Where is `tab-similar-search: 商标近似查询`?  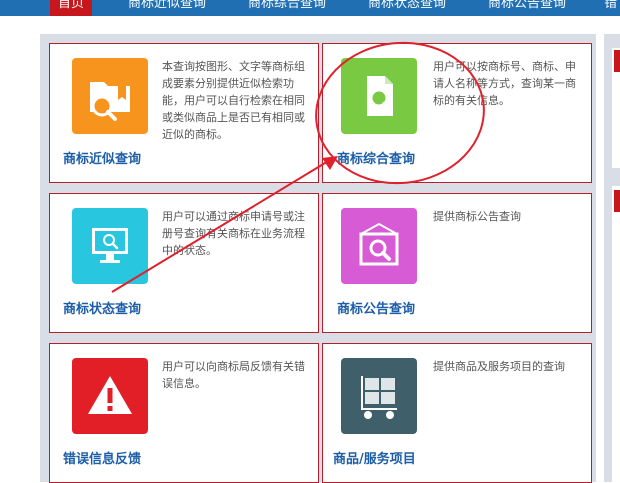 tab-similar-search: 商标近似查询 is located at coordinates (167, 8).